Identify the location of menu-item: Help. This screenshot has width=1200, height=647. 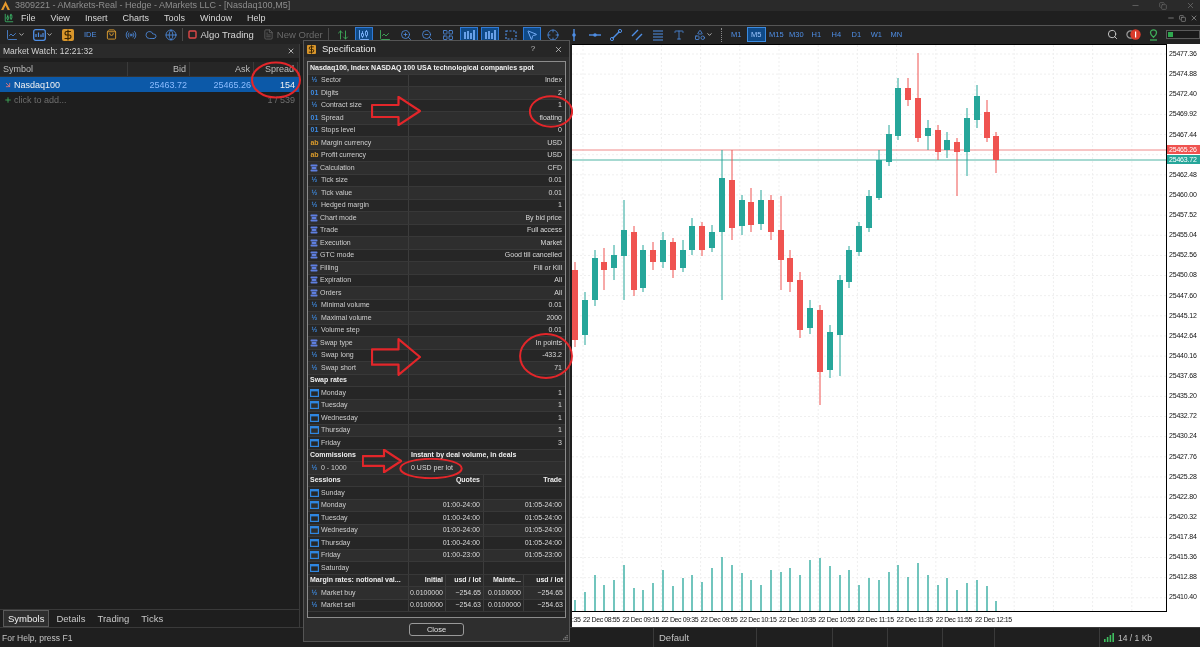
(256, 18).